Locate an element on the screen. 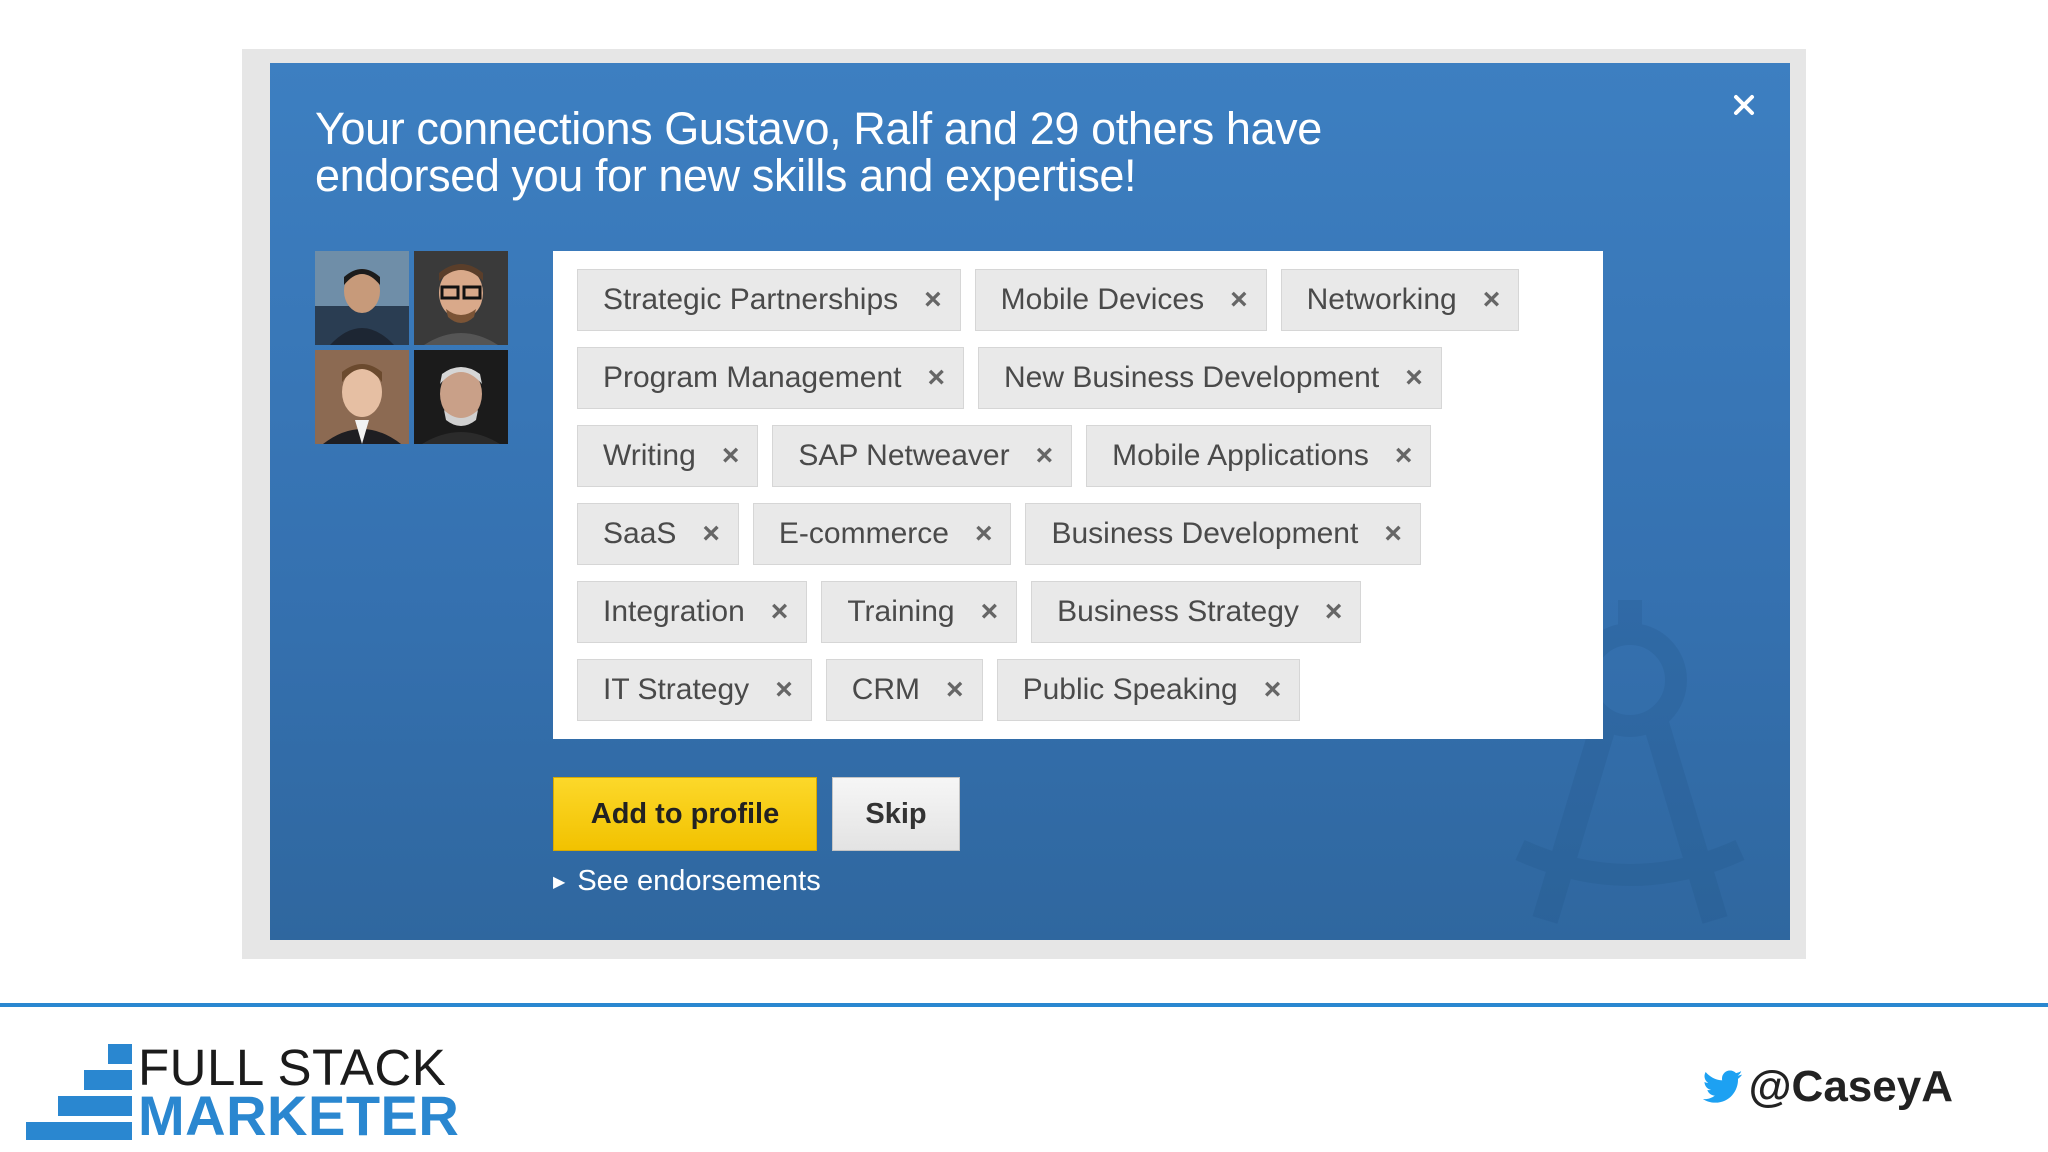 This screenshot has height=1152, width=2048. skill-label: Writing is located at coordinates (649, 455).